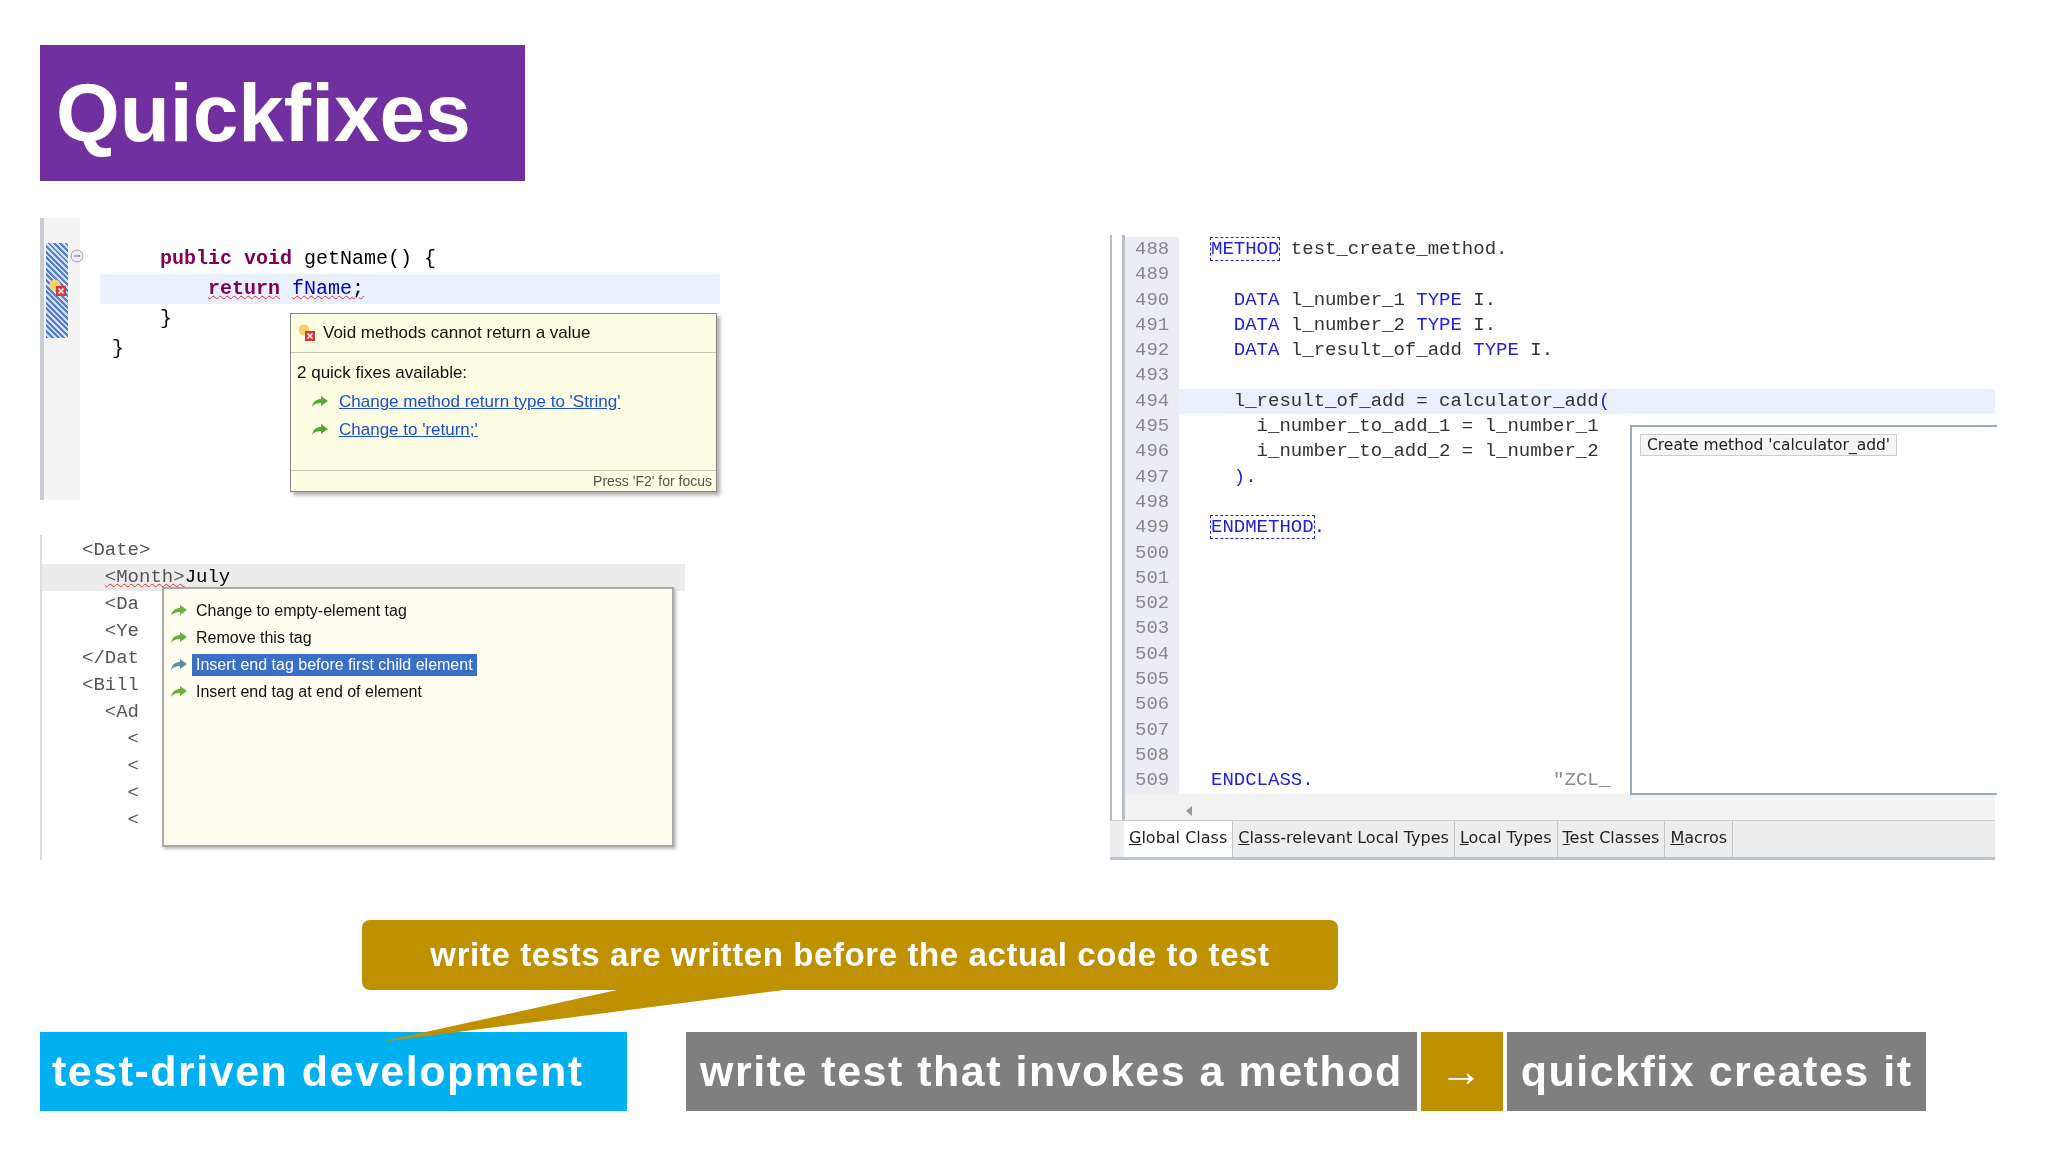 This screenshot has width=2048, height=1152. I want to click on code-line: DATA l_number_2 TYPE I., so click(1364, 324).